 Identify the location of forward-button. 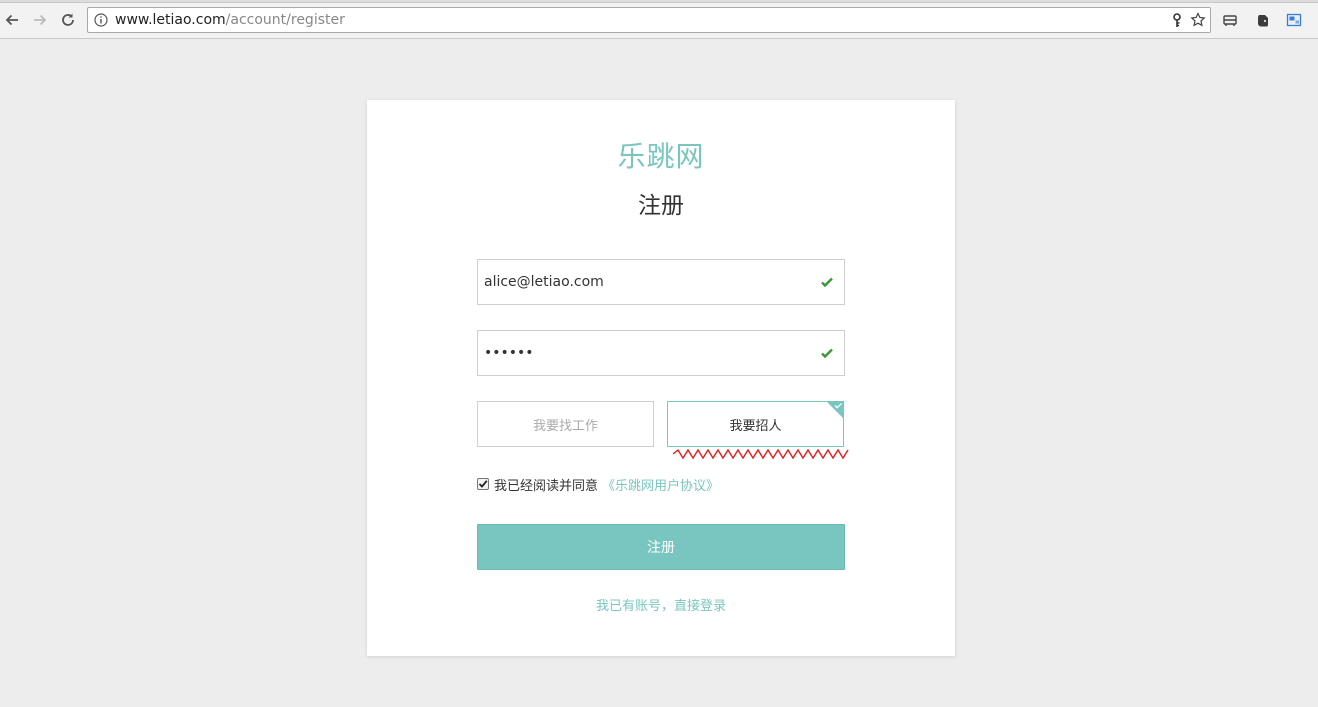
(40, 20).